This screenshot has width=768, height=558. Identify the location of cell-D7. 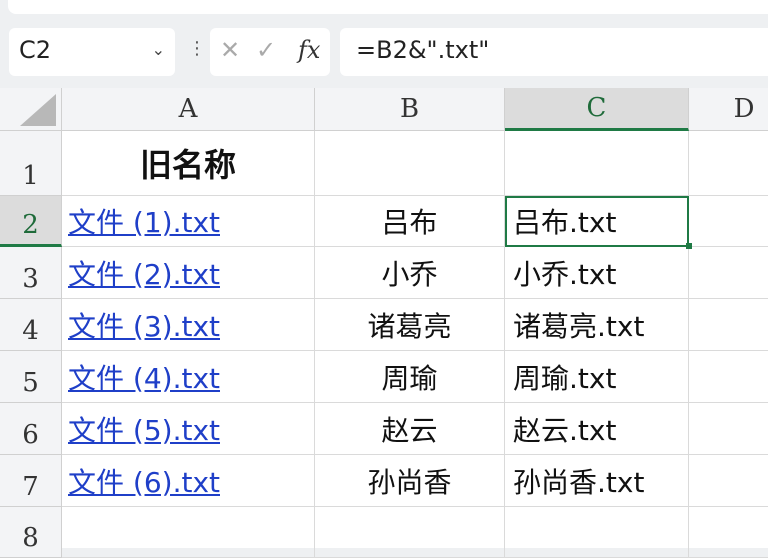
(728, 481).